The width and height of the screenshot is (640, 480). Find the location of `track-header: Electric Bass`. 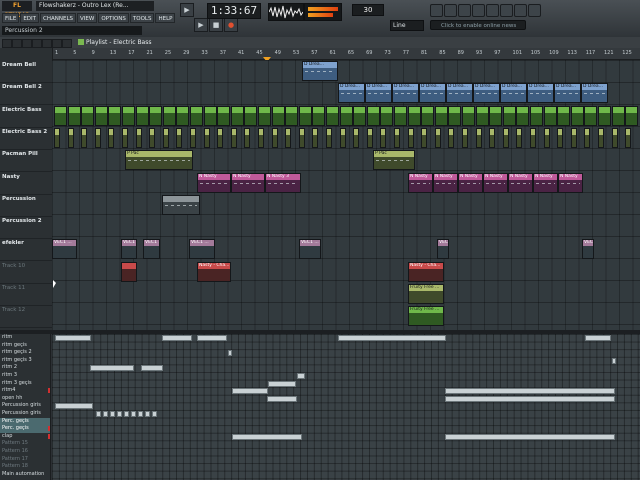

track-header: Electric Bass is located at coordinates (26, 116).